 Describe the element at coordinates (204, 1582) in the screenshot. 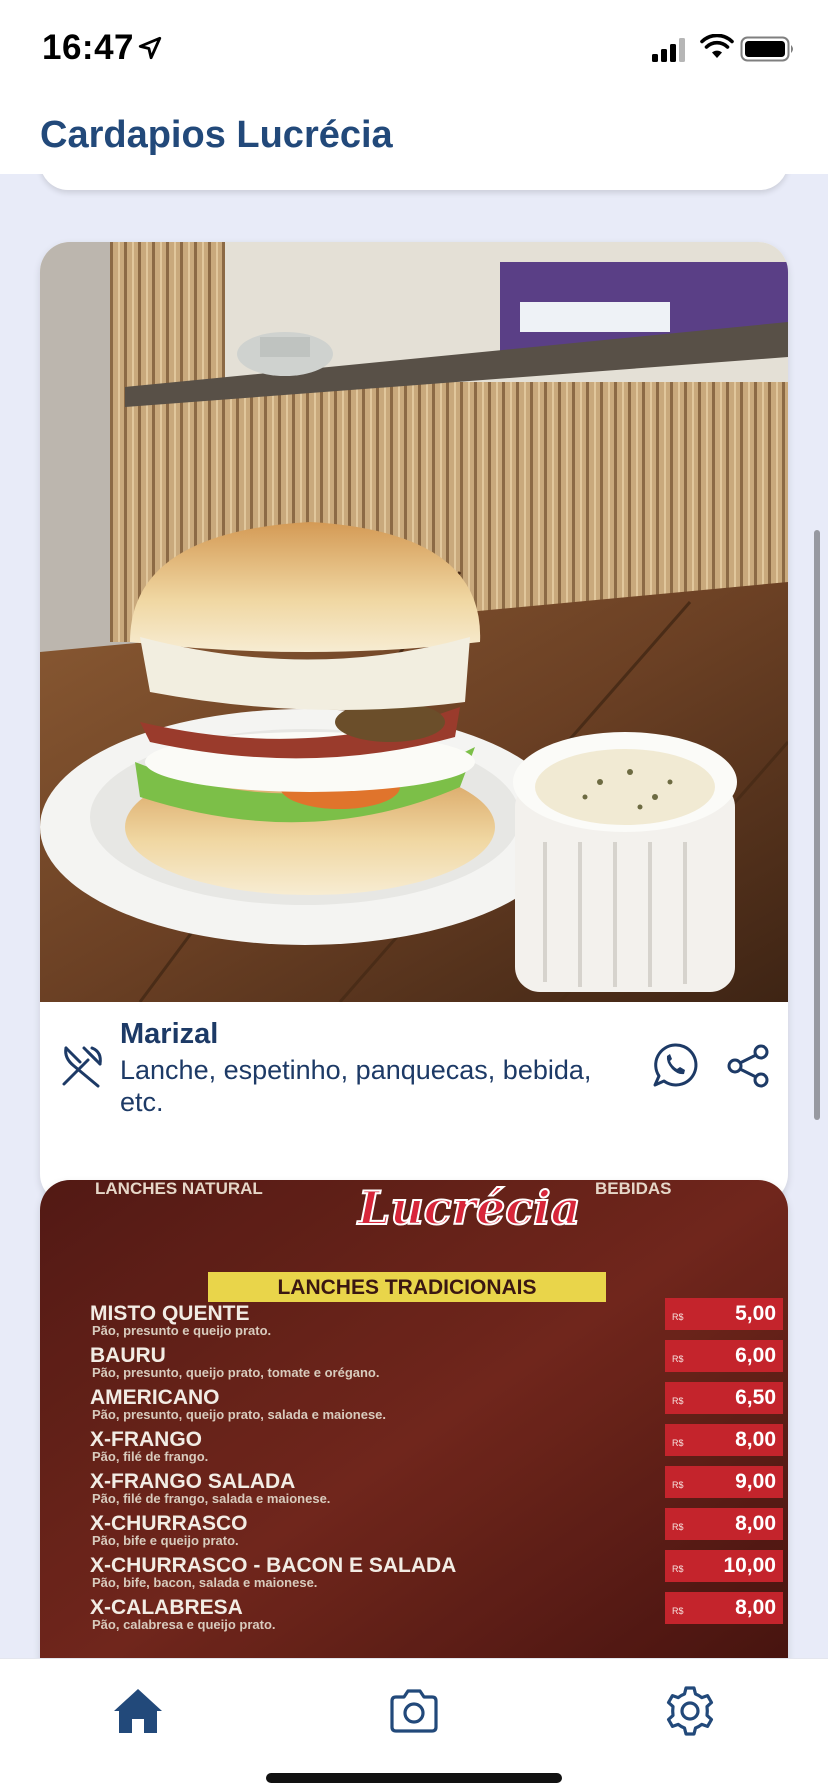

I see `menu-item-description: Pão, bife, bacon, salada e maionese.` at that location.